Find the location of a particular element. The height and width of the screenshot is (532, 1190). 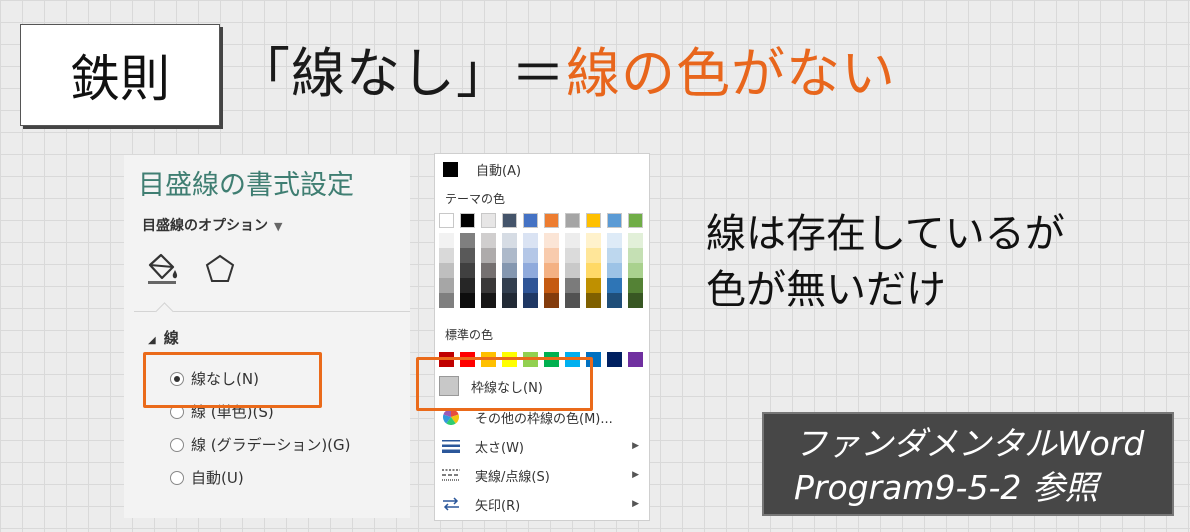

theme-color-grid is located at coordinates (541, 260).